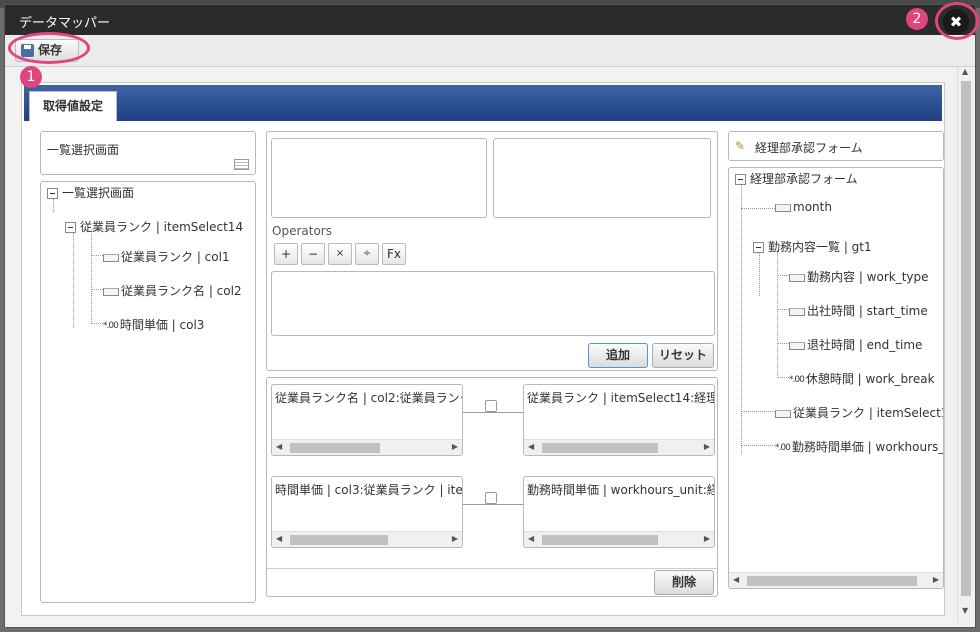 The height and width of the screenshot is (632, 980). Describe the element at coordinates (286, 254) in the screenshot. I see `plus-button: +` at that location.